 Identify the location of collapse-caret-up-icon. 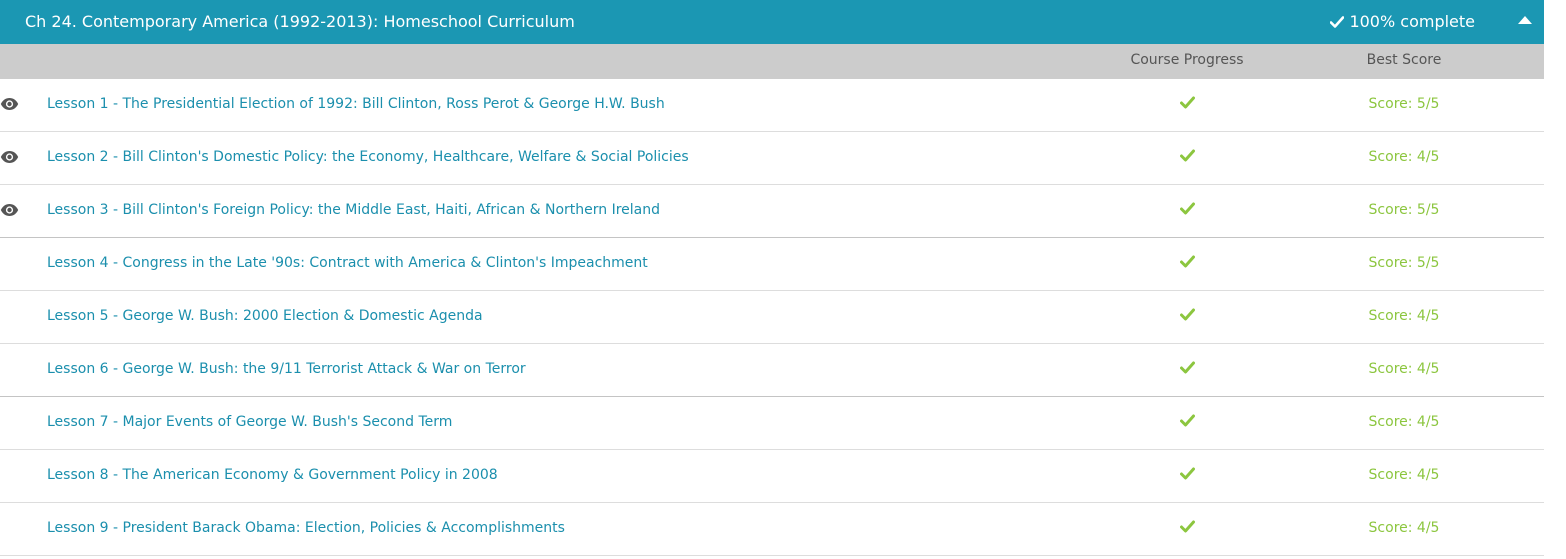
(1525, 20).